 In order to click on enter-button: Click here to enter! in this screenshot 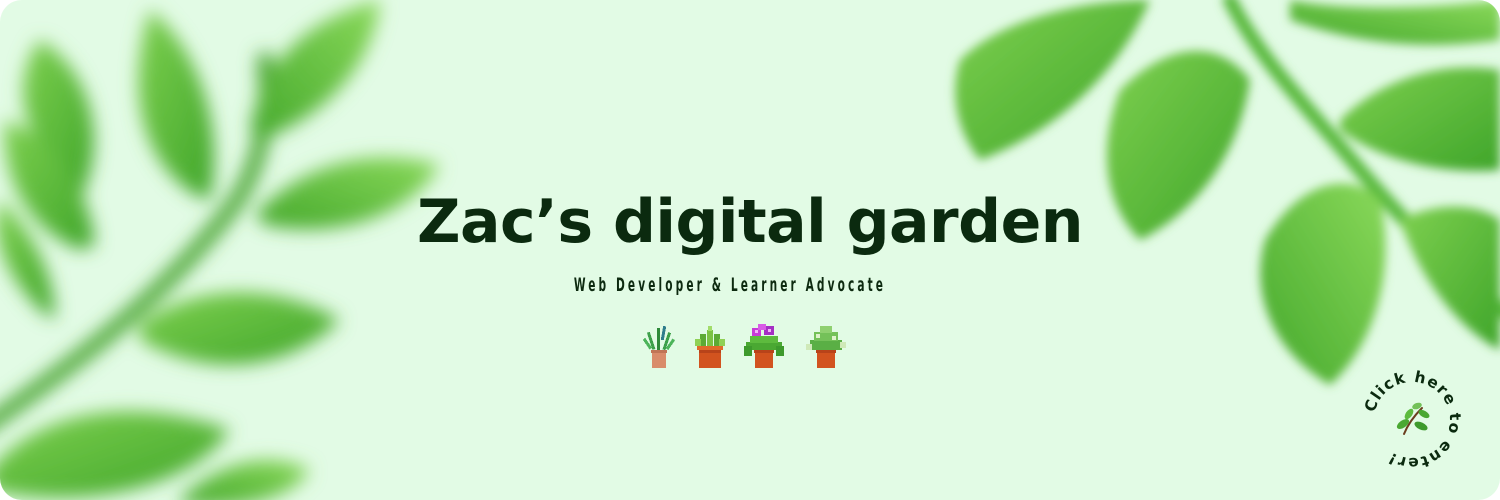, I will do `click(1412, 420)`.